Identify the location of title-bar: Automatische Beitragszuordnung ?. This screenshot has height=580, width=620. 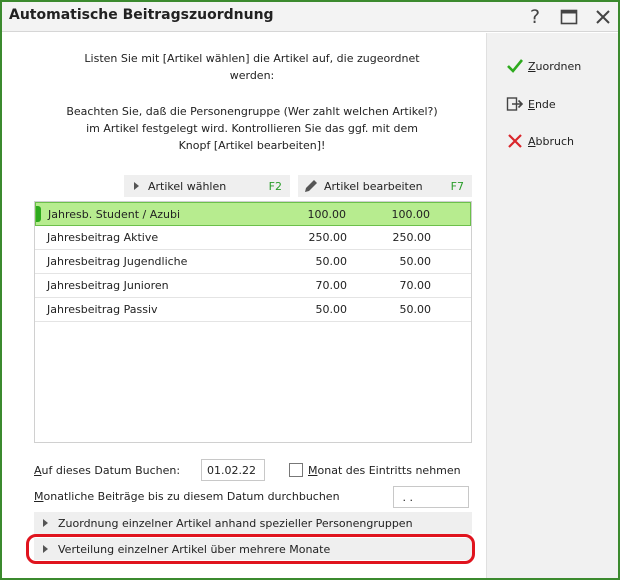
(310, 17).